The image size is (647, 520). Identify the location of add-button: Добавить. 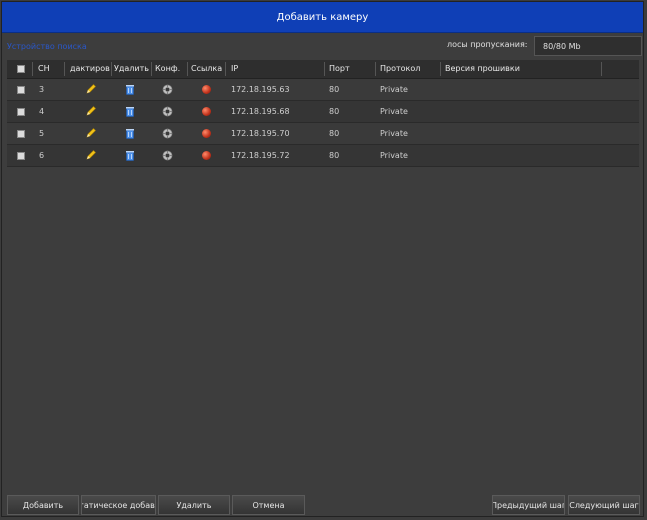
(43, 505).